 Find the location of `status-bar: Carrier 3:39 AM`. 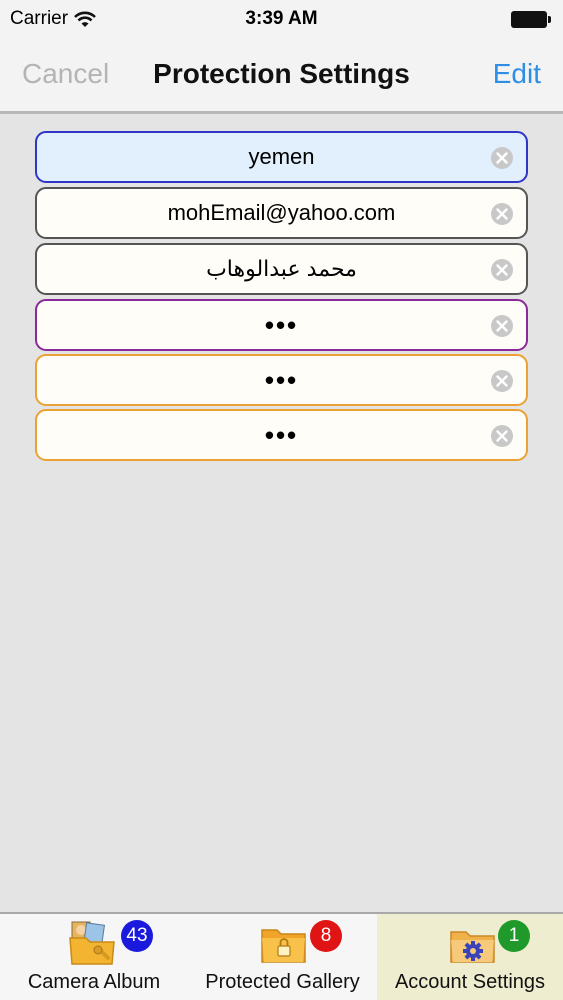

status-bar: Carrier 3:39 AM is located at coordinates (281, 20).